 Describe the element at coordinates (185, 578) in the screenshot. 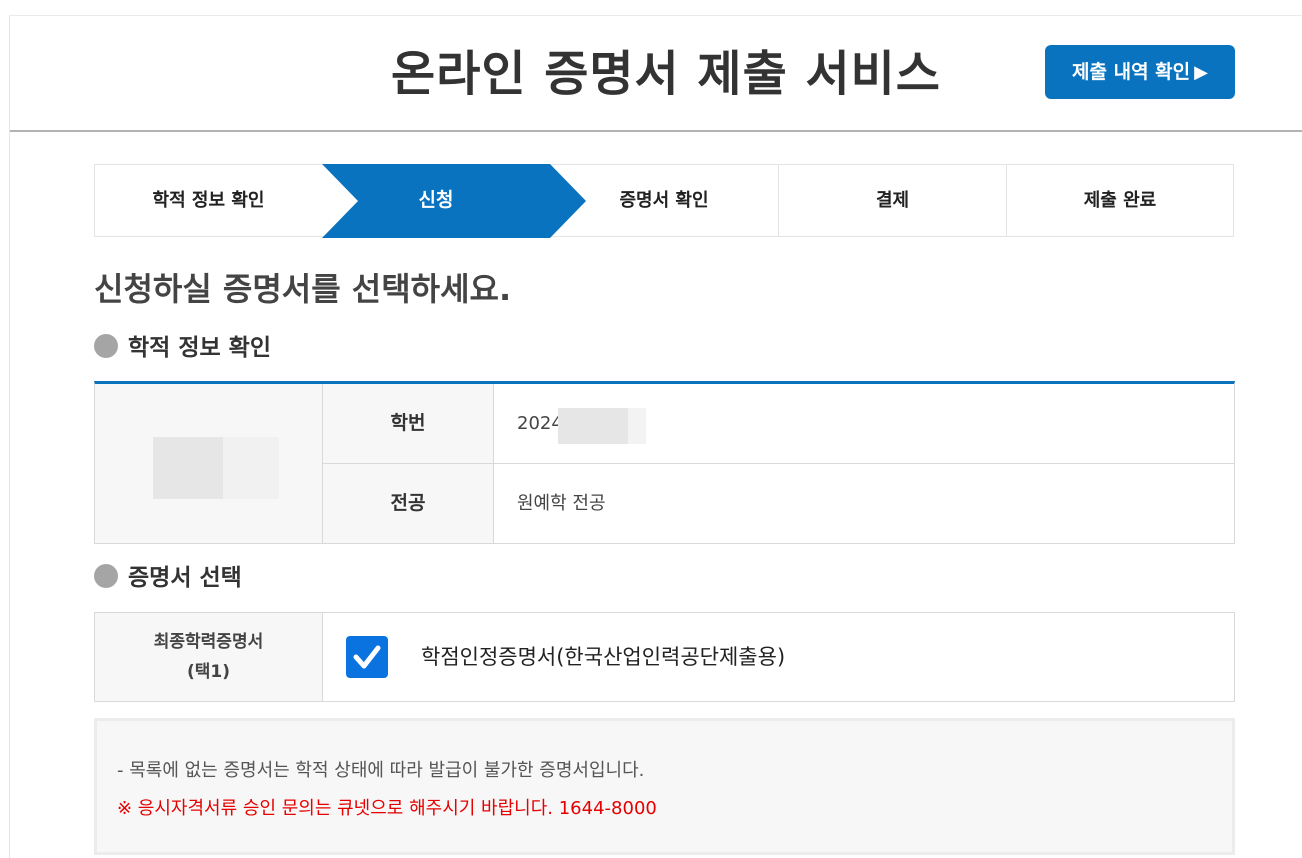

I see `cert-section-label: 증명서 선택` at that location.